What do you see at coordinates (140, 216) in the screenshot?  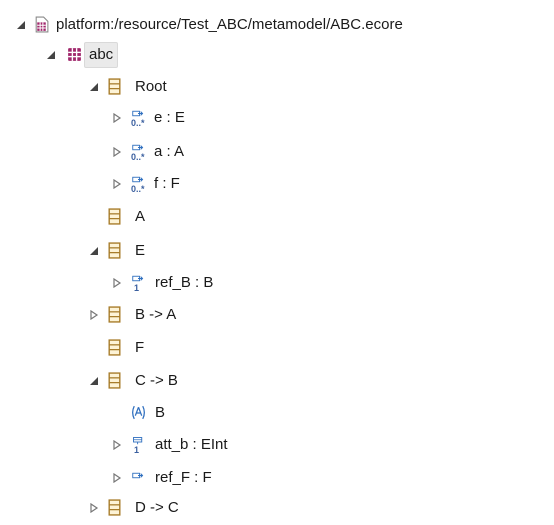 I see `tree-label: A` at bounding box center [140, 216].